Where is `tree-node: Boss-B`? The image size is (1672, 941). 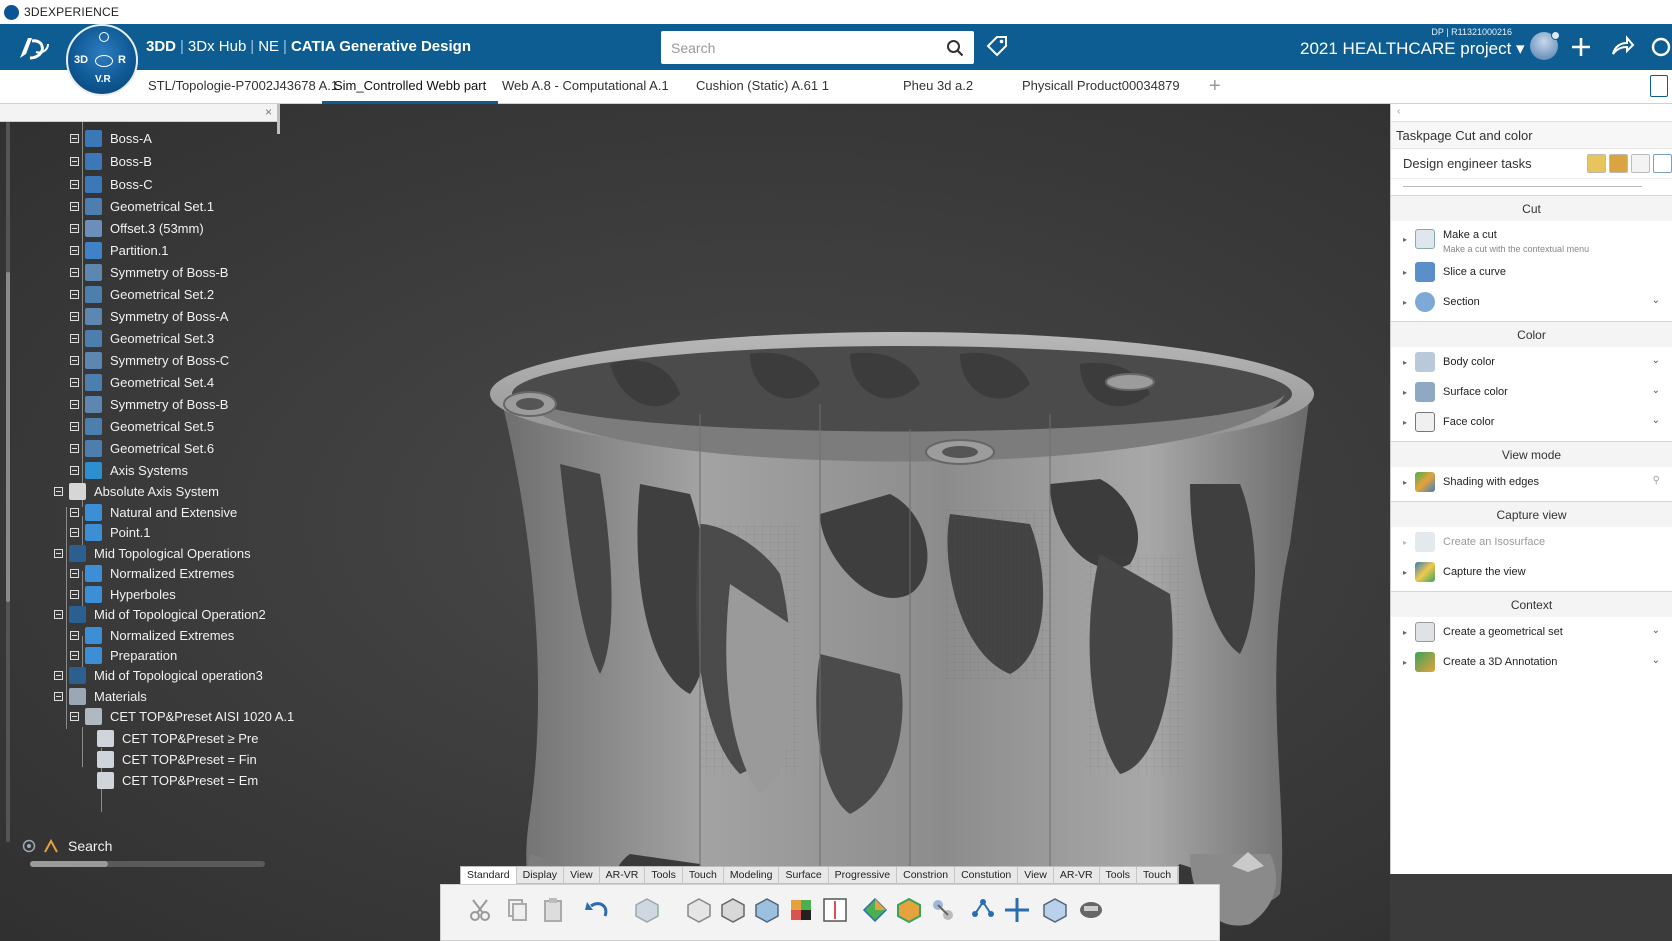 tree-node: Boss-B is located at coordinates (111, 161).